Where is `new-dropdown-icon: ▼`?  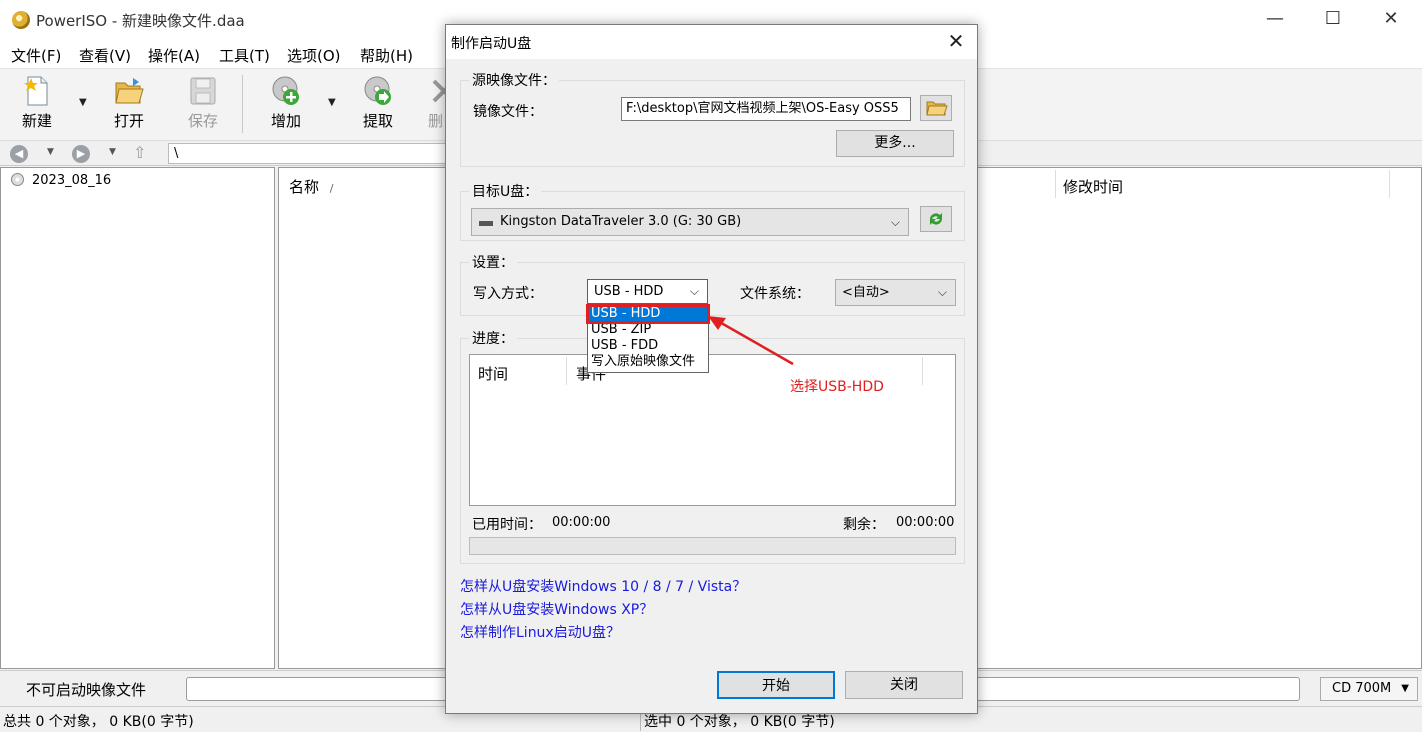
new-dropdown-icon: ▼ is located at coordinates (83, 102).